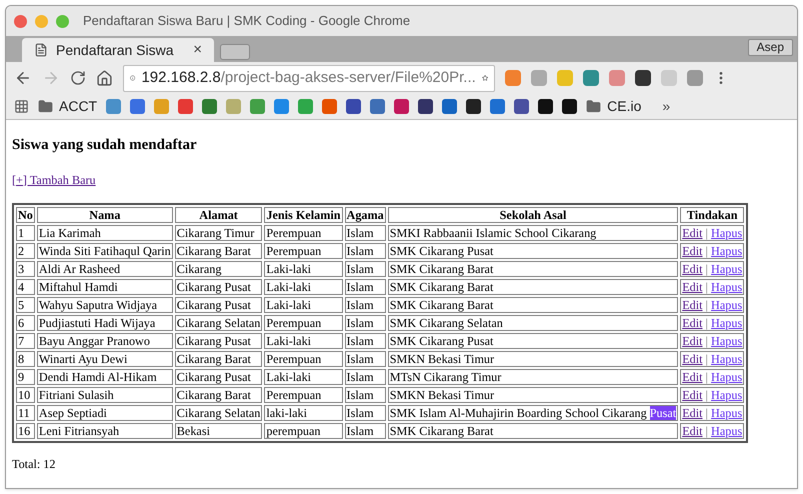 This screenshot has width=803, height=494. I want to click on table-cell: perempuan, so click(303, 430).